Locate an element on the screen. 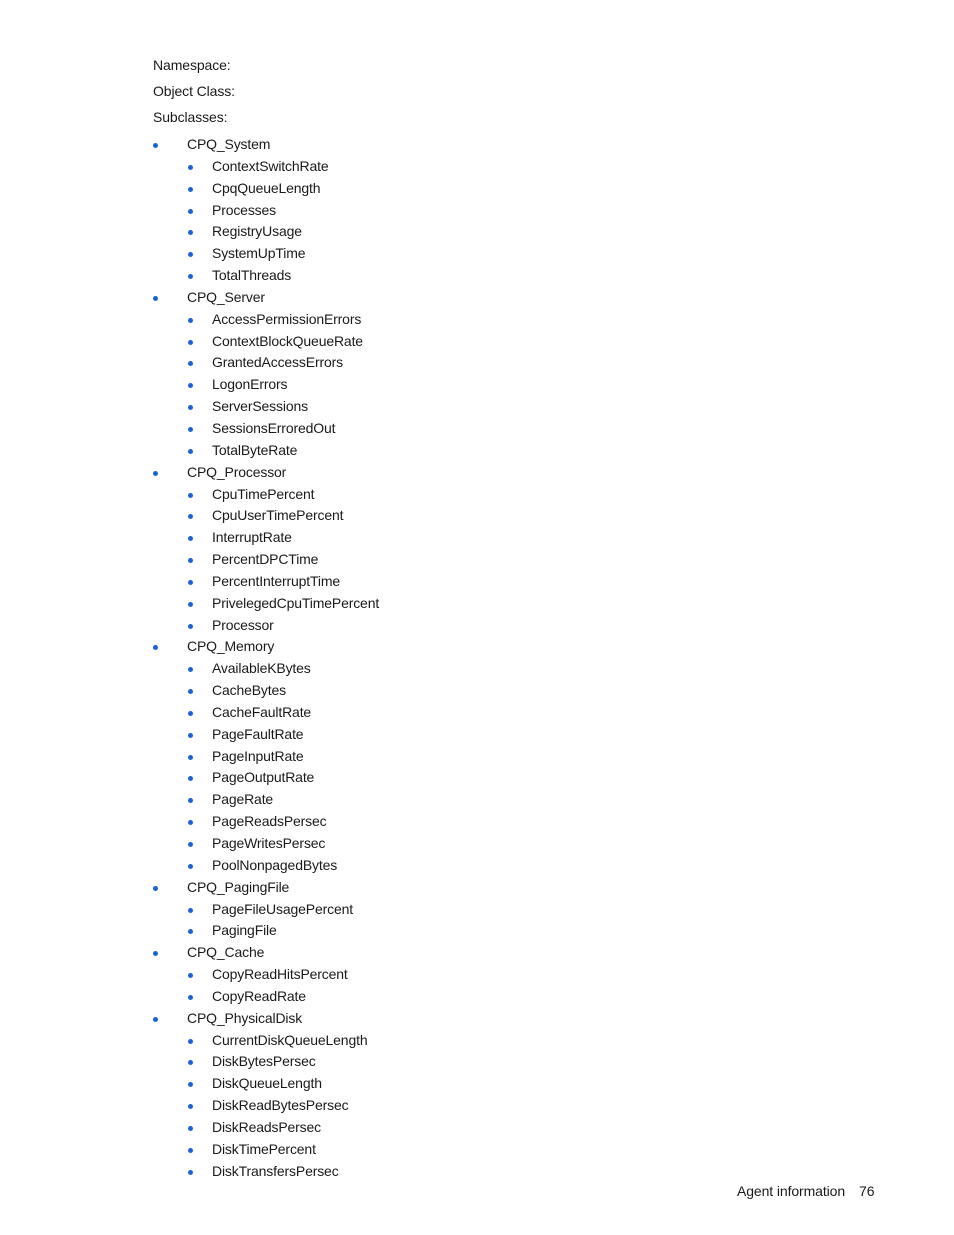 Image resolution: width=954 pixels, height=1235 pixels. property-name: CpqQueueLength is located at coordinates (266, 187).